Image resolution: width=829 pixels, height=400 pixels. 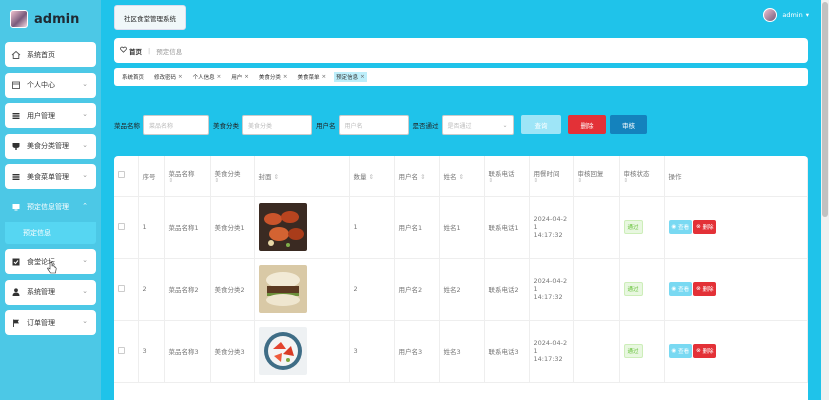 What do you see at coordinates (50, 54) in the screenshot?
I see `sidebar-item-home: 系统首页` at bounding box center [50, 54].